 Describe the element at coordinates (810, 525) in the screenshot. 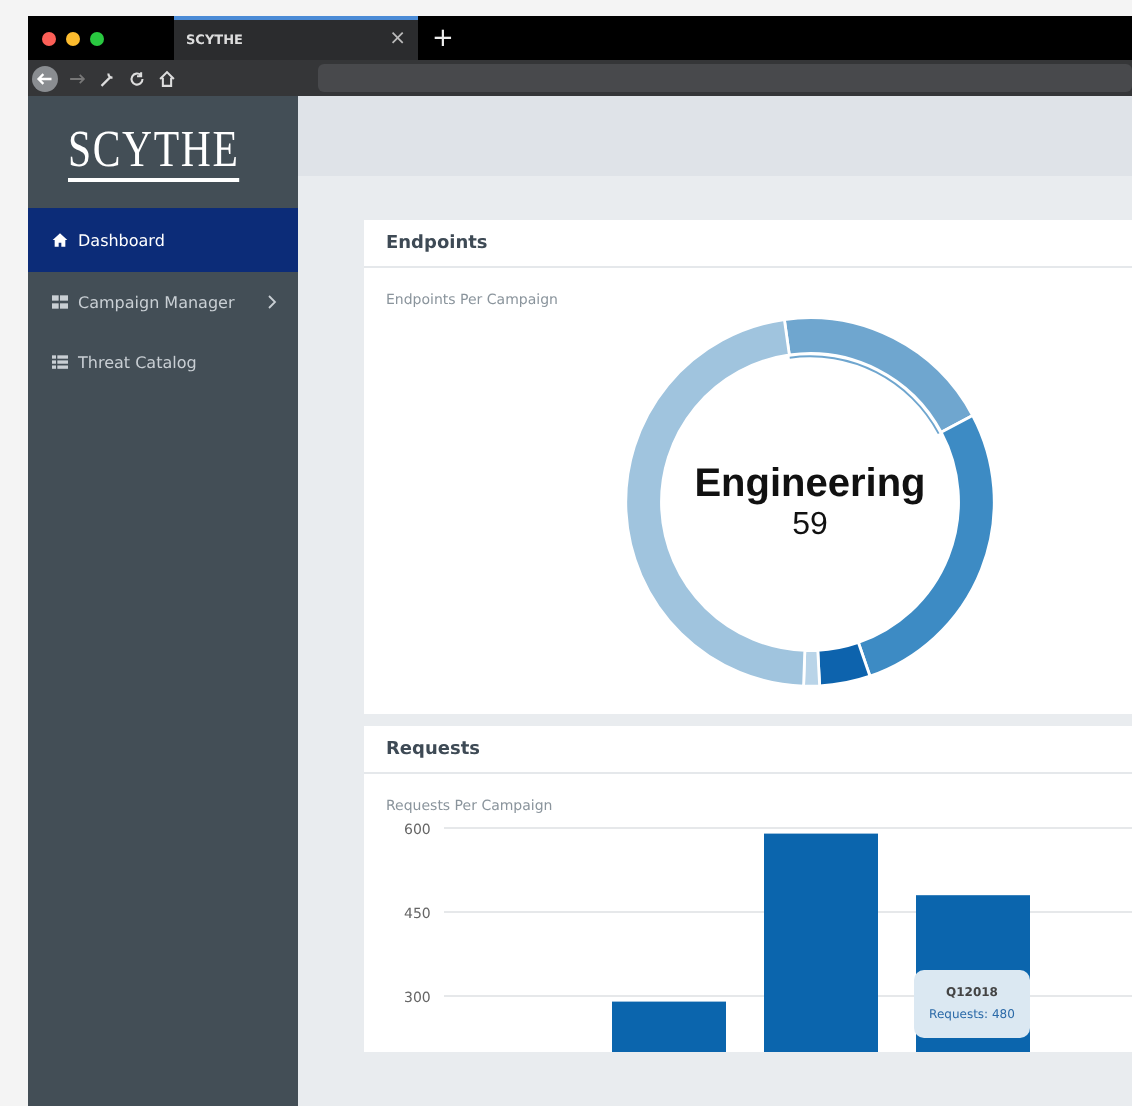

I see `center-value: 59` at that location.